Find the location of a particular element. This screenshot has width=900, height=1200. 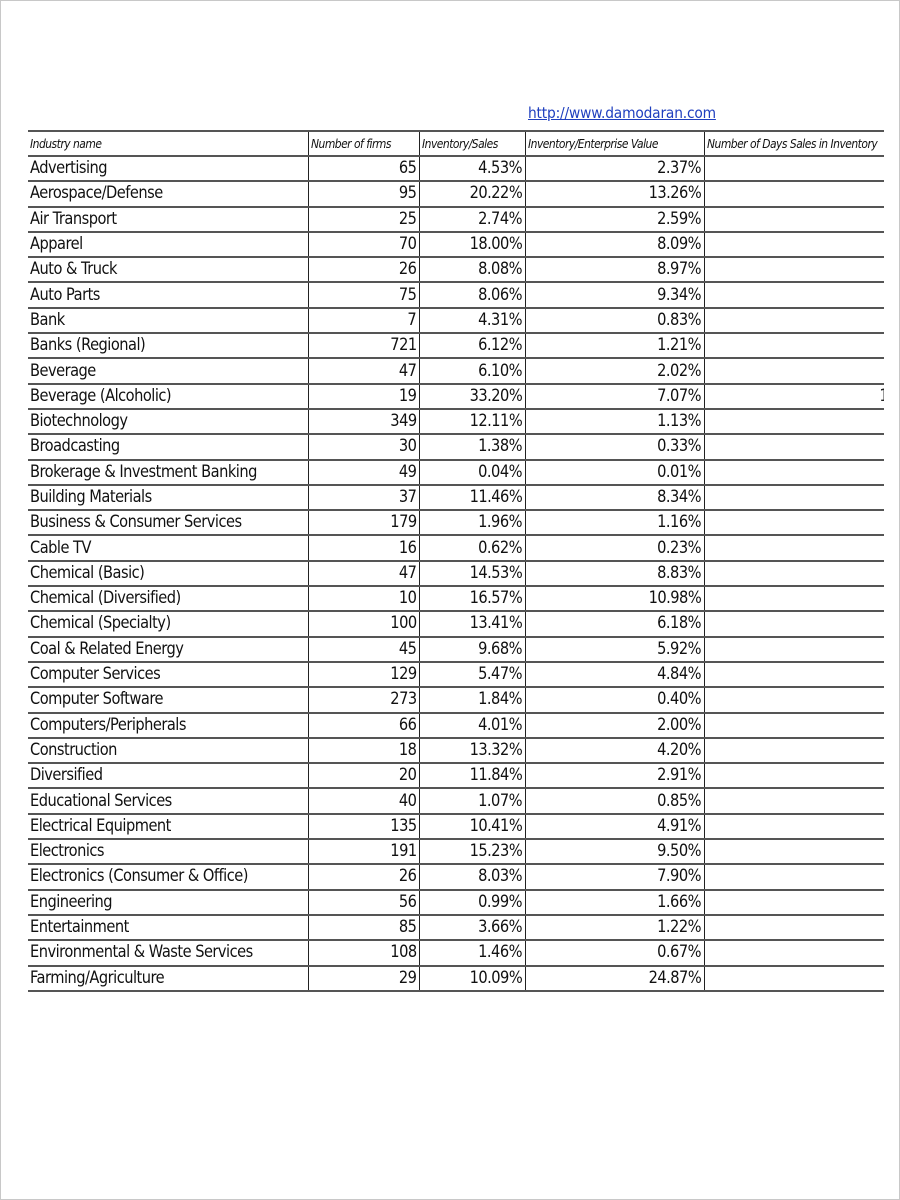

number-of-firms-cell: 108 is located at coordinates (363, 953).